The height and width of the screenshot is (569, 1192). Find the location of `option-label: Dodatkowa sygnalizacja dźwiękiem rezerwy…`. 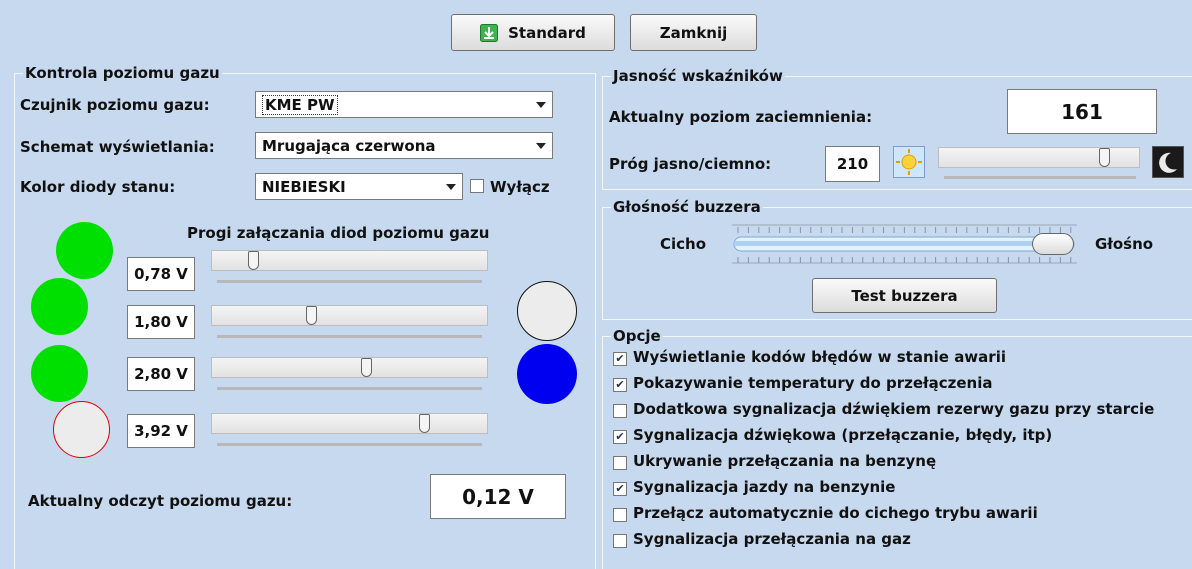

option-label: Dodatkowa sygnalizacja dźwiękiem rezerwy… is located at coordinates (894, 409).